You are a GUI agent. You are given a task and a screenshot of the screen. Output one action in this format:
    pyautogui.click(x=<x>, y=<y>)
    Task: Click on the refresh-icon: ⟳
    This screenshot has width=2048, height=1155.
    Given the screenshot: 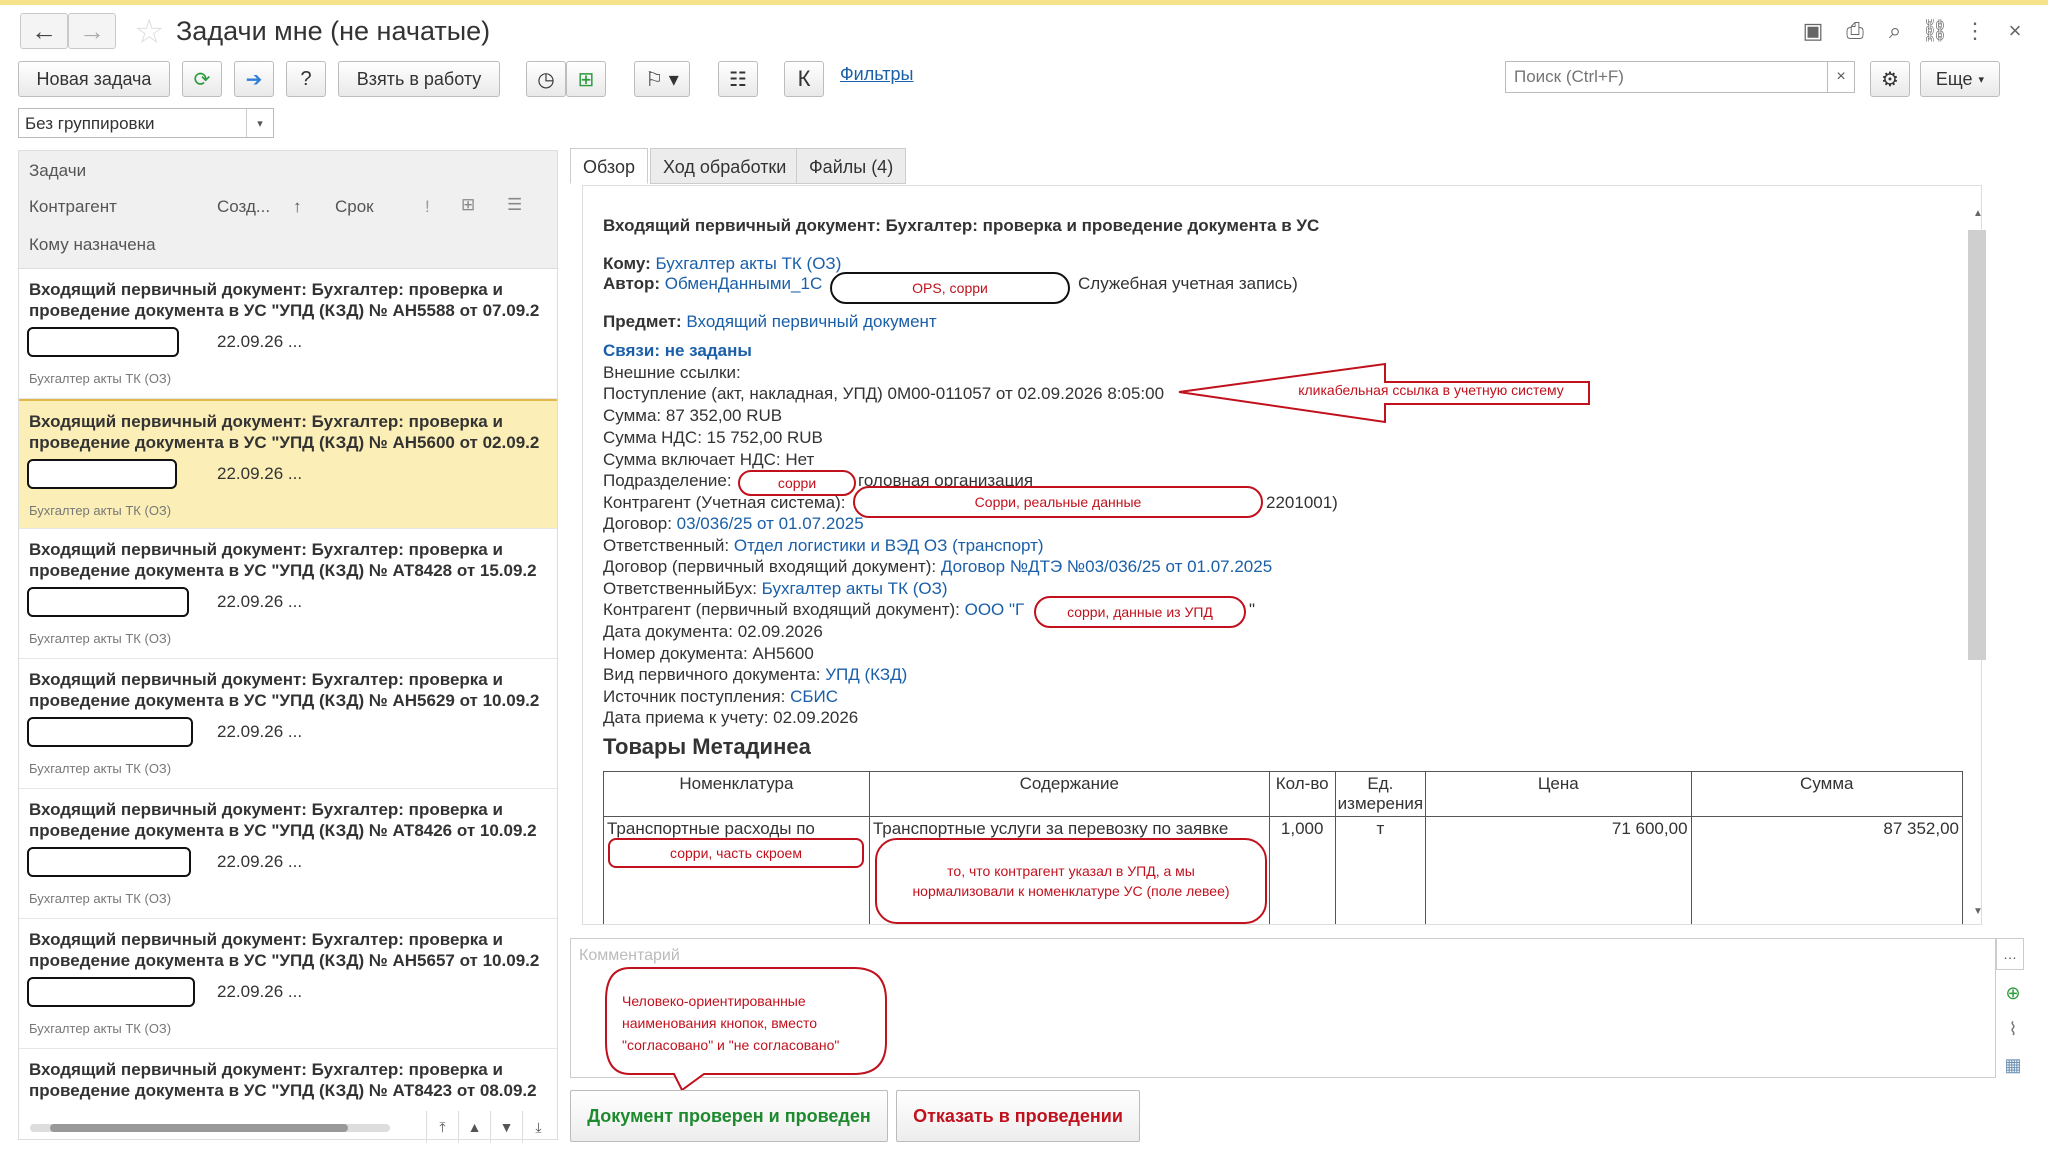 What is the action you would take?
    pyautogui.click(x=202, y=79)
    